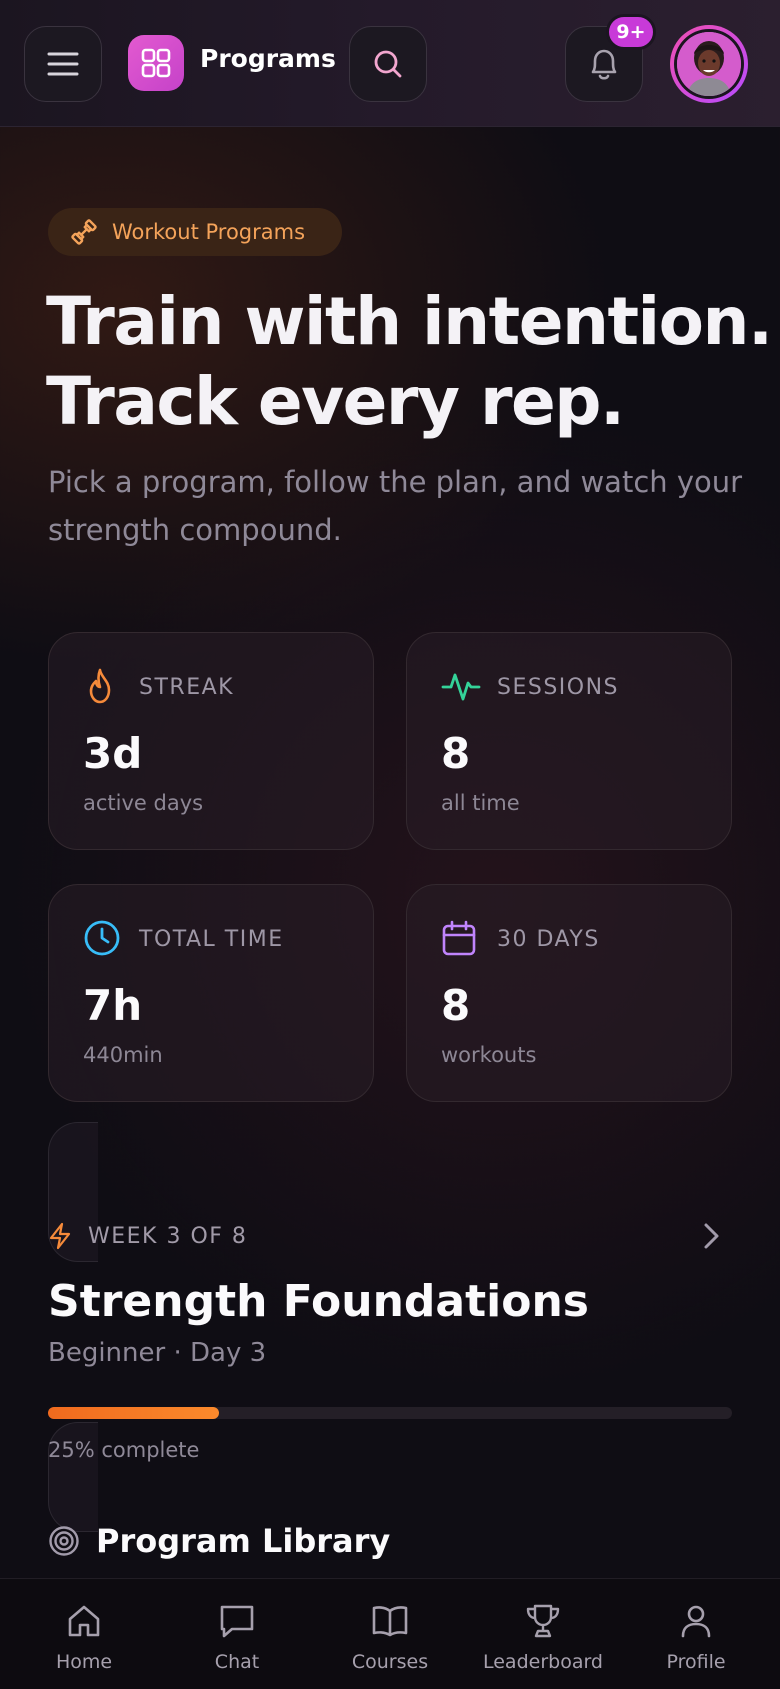  What do you see at coordinates (711, 1236) in the screenshot?
I see `chevron-right-icon` at bounding box center [711, 1236].